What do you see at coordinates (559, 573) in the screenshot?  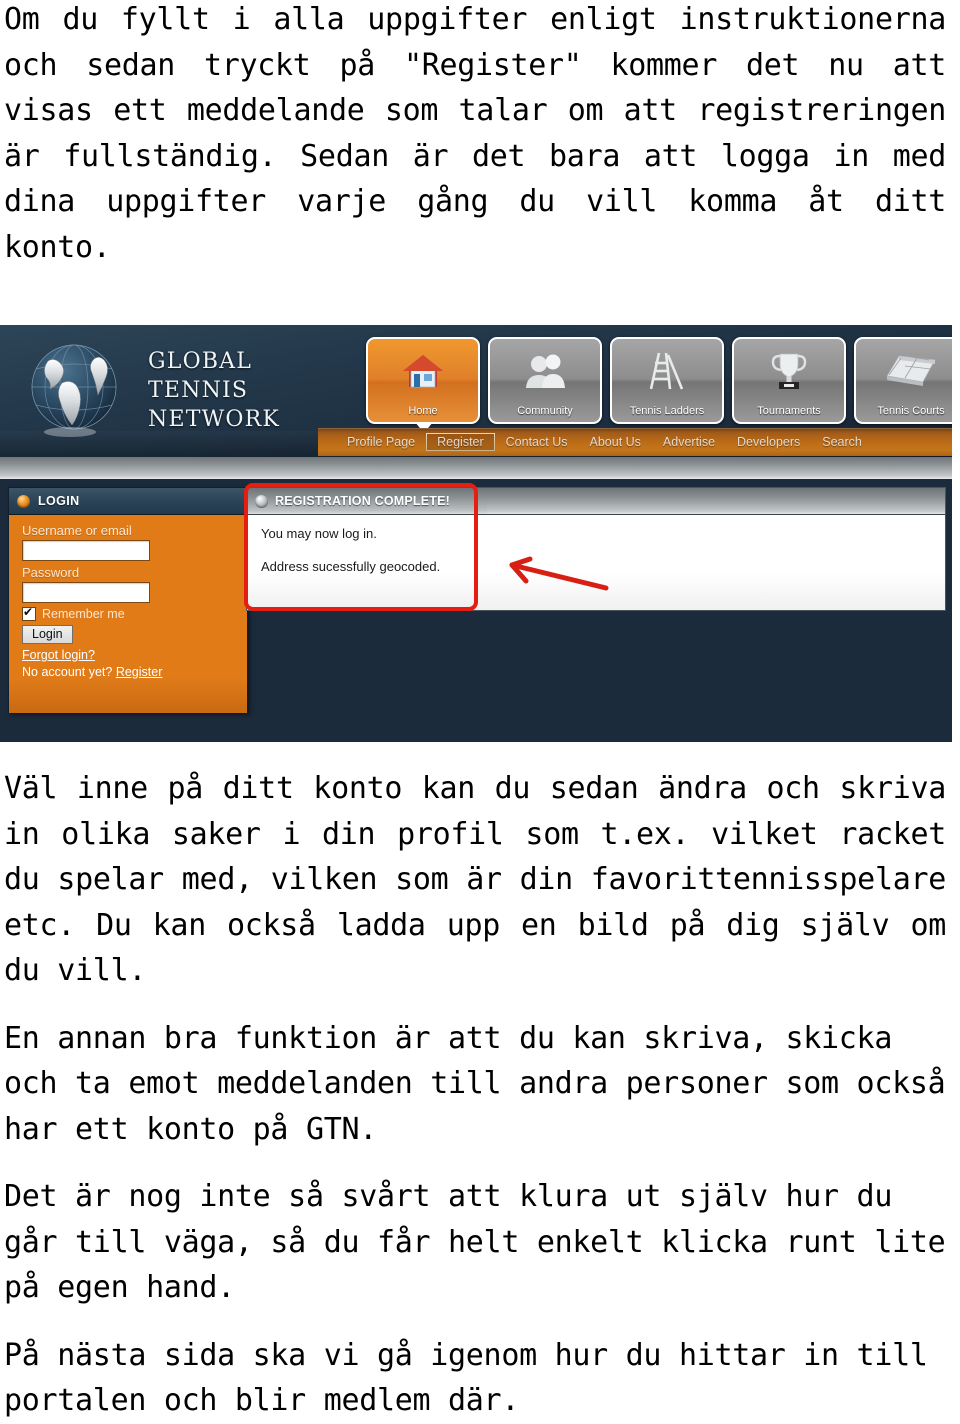 I see `annotation-arrow-icon` at bounding box center [559, 573].